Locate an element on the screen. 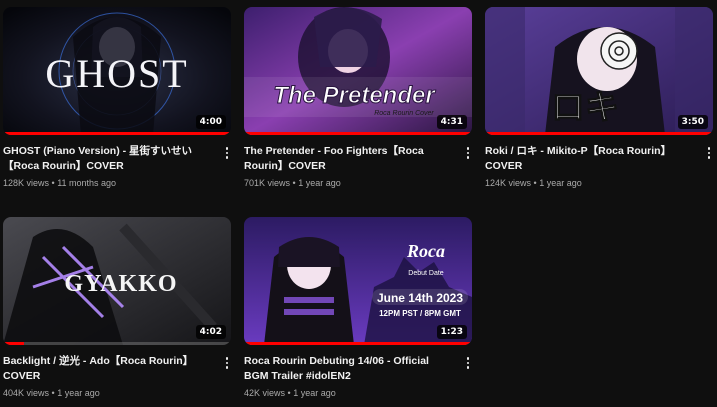  view-count: 42K views is located at coordinates (265, 393).